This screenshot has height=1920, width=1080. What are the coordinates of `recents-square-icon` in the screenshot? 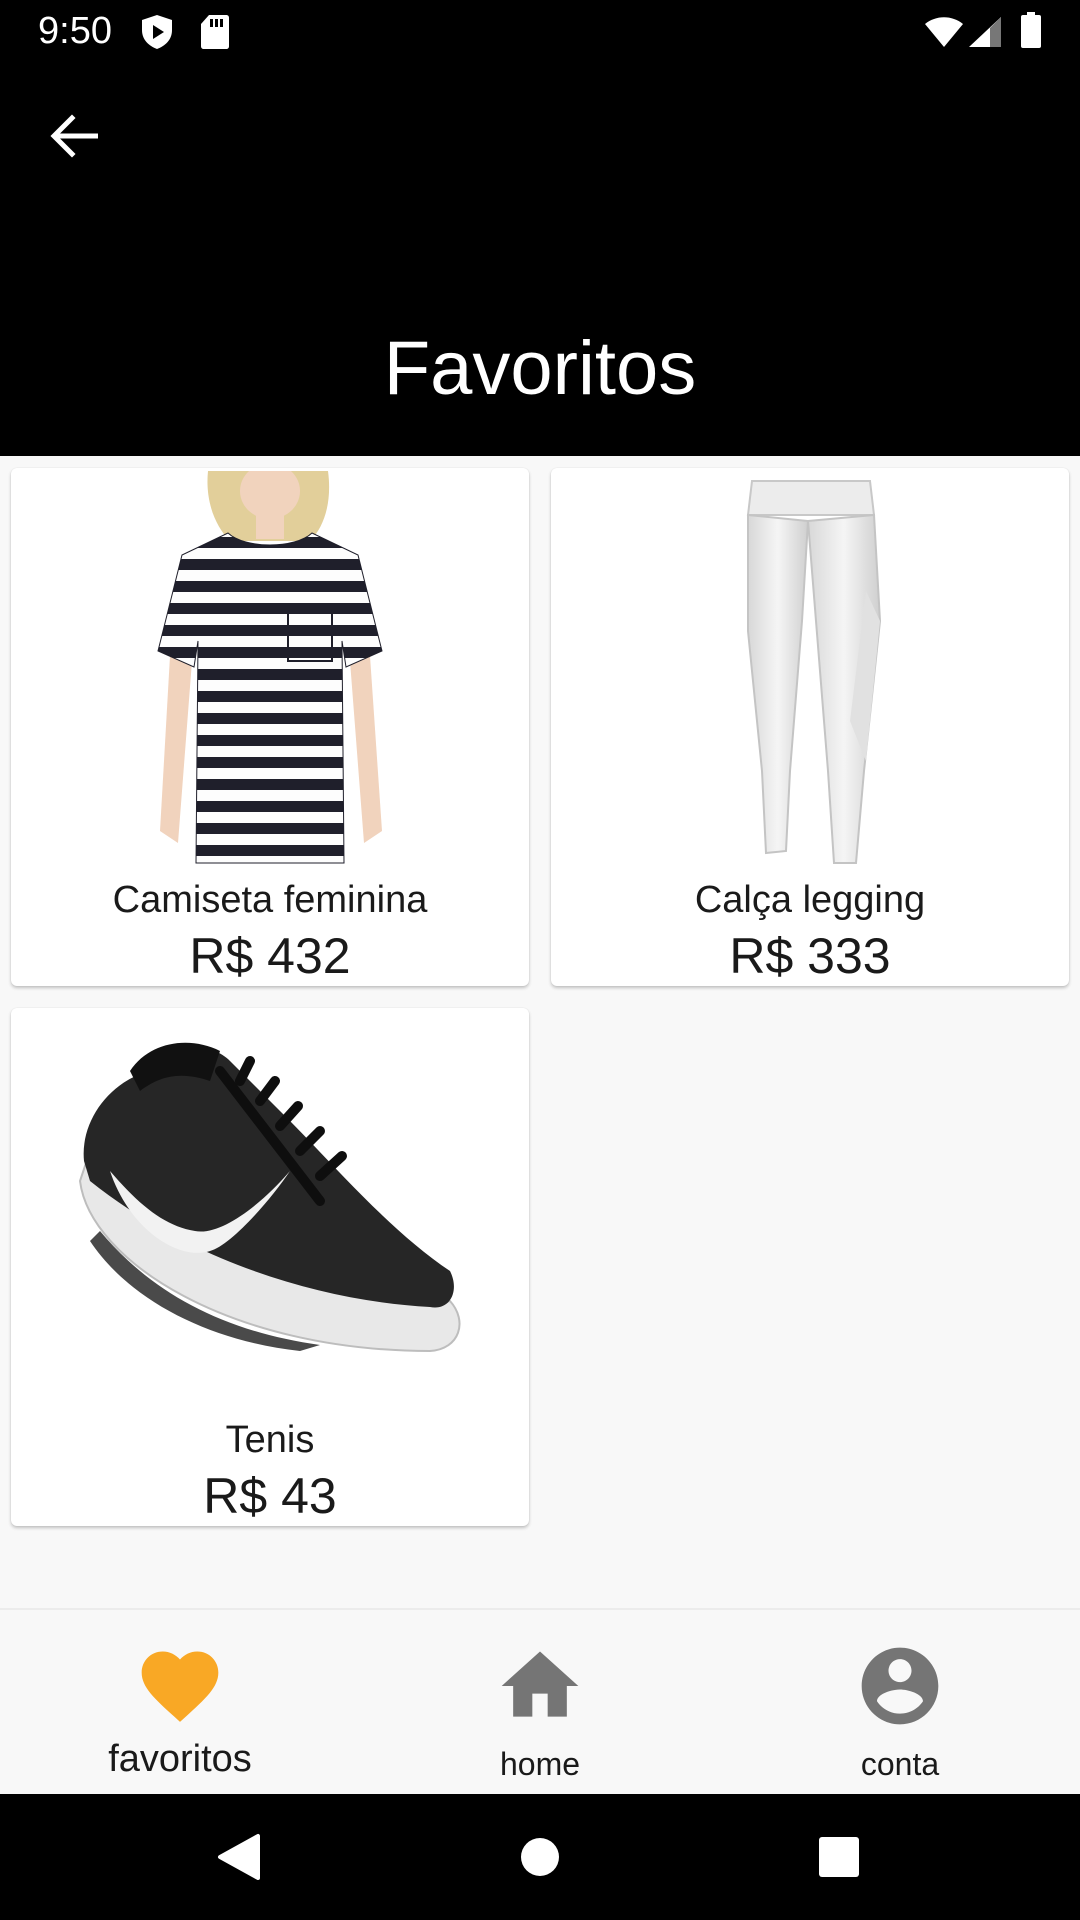 It's located at (839, 1857).